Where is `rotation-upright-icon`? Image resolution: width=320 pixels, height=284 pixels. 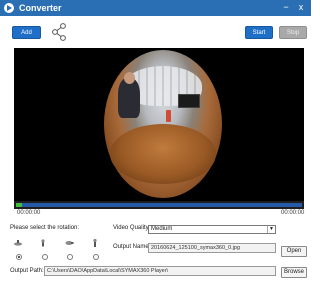 rotation-upright-icon is located at coordinates (95, 242).